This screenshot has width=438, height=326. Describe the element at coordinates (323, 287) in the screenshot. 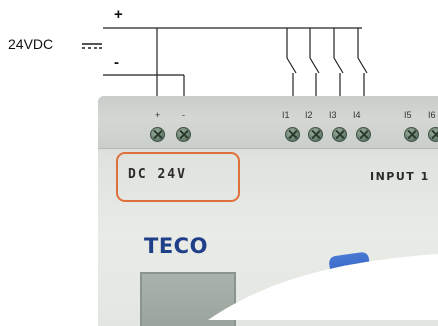

I see `photo-cutaway` at that location.